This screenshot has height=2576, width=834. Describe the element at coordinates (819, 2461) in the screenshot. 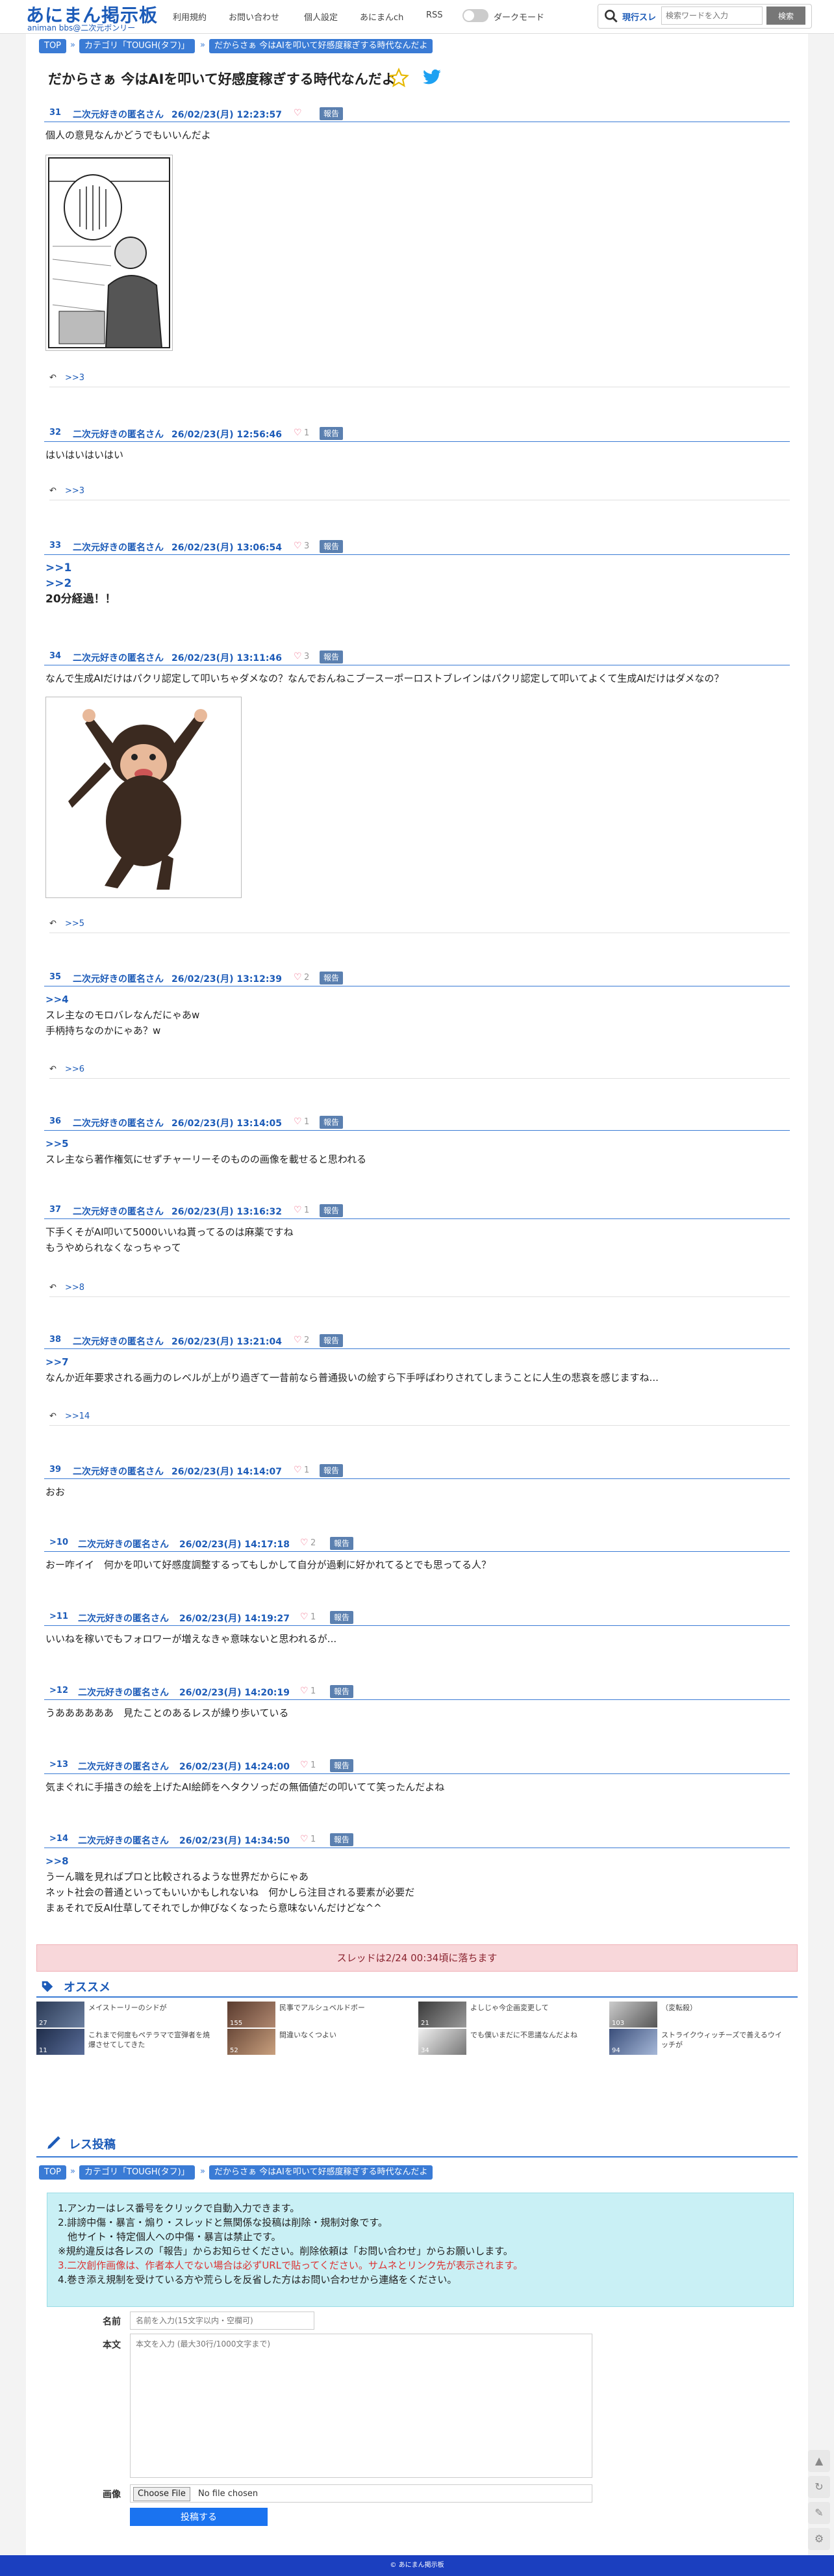

I see `scroll-top-icon: ▲` at that location.